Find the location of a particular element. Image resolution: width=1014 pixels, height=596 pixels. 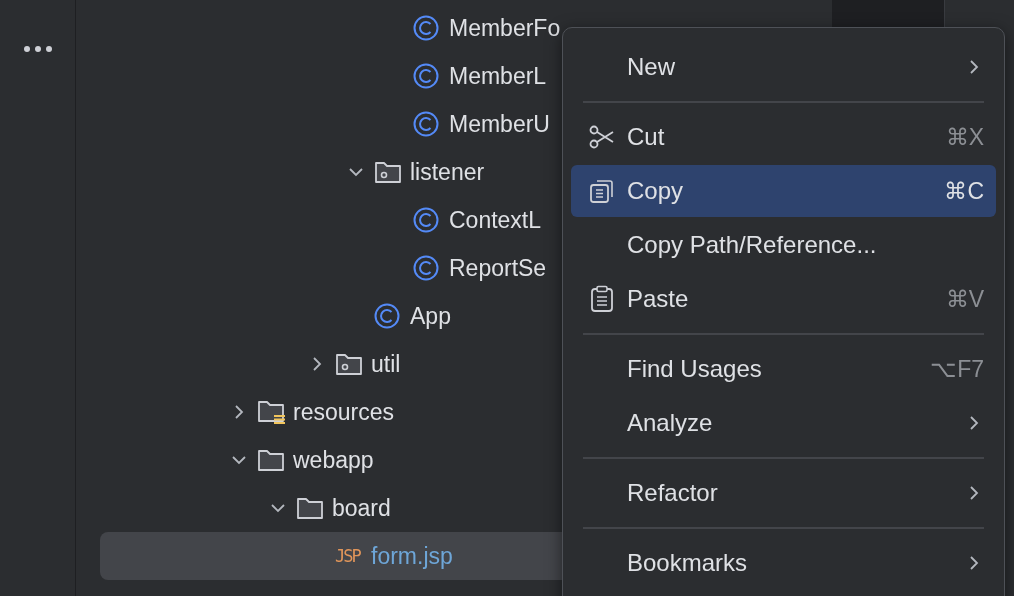

tree-item-label: ReportSe is located at coordinates (498, 268).